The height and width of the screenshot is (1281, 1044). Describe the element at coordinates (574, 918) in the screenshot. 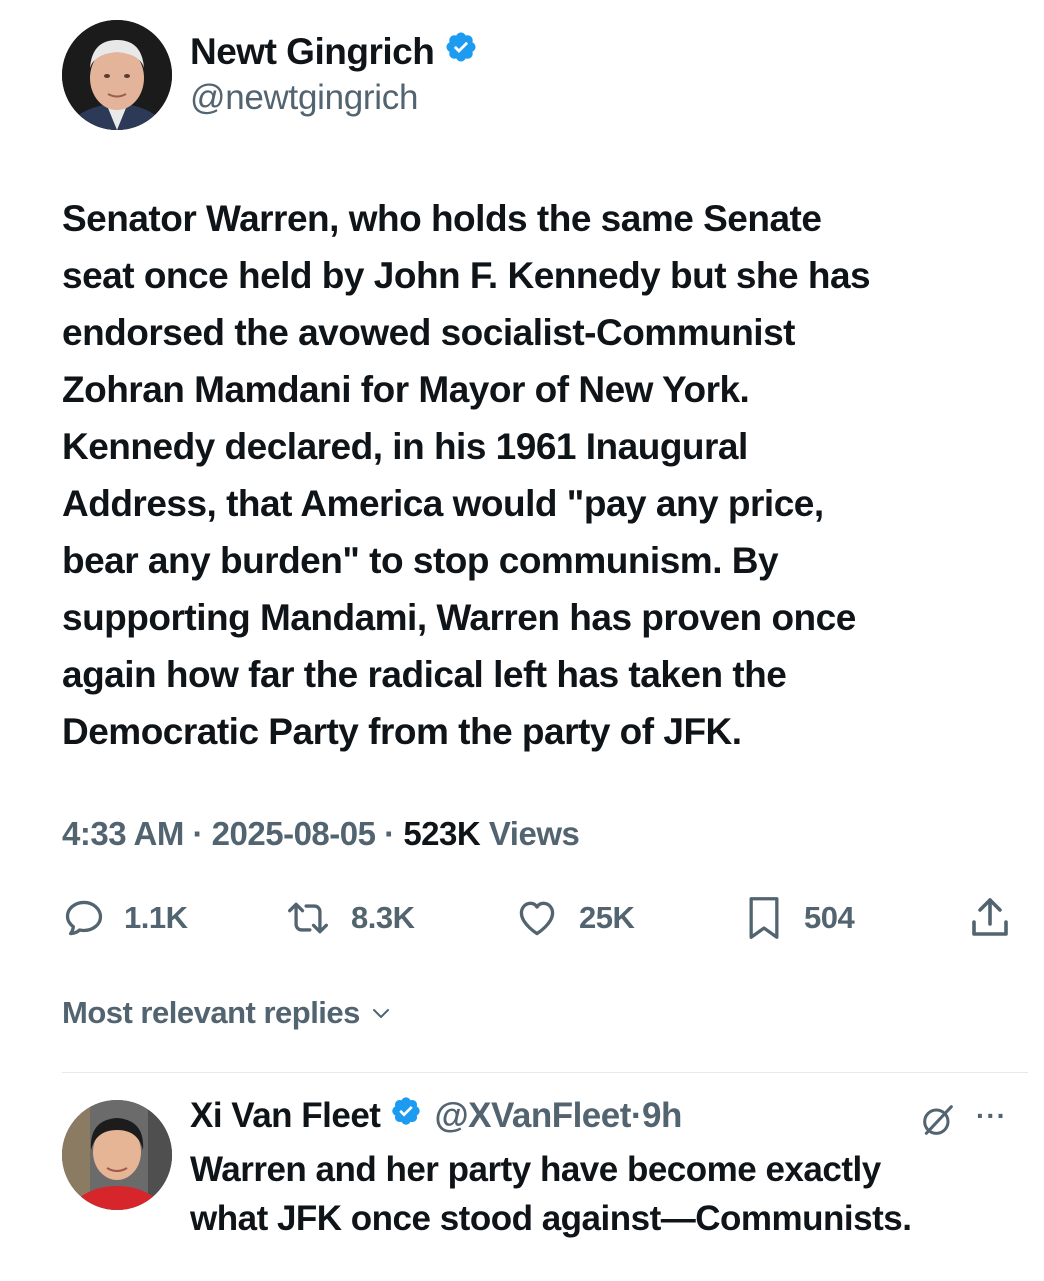

I see `like-button: 25K` at that location.